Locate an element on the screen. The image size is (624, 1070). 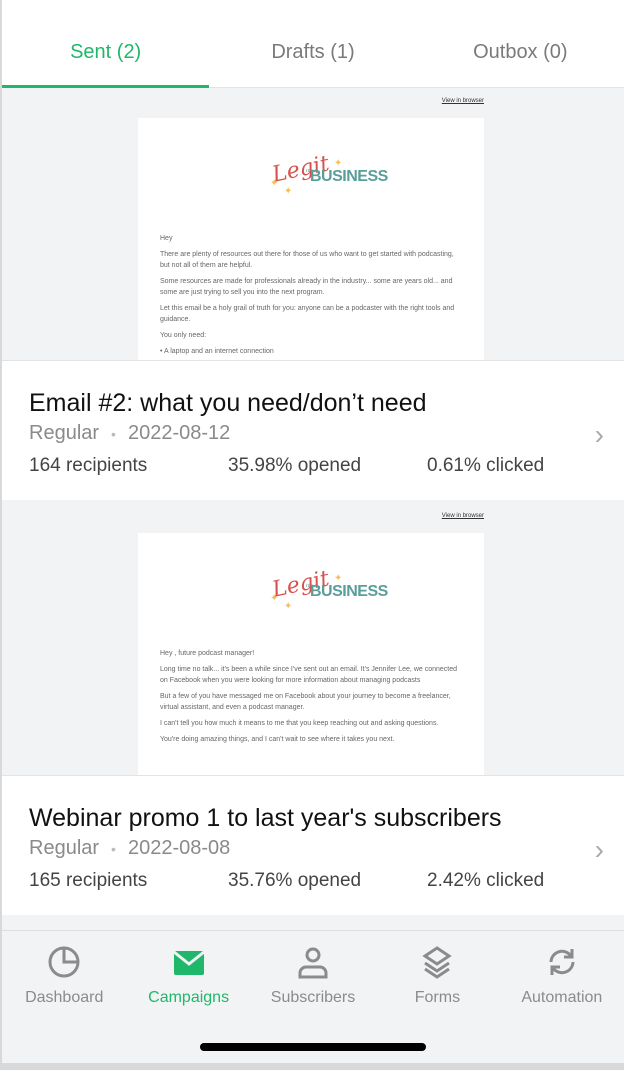
nav-dashboard: Dashboard is located at coordinates (64, 997).